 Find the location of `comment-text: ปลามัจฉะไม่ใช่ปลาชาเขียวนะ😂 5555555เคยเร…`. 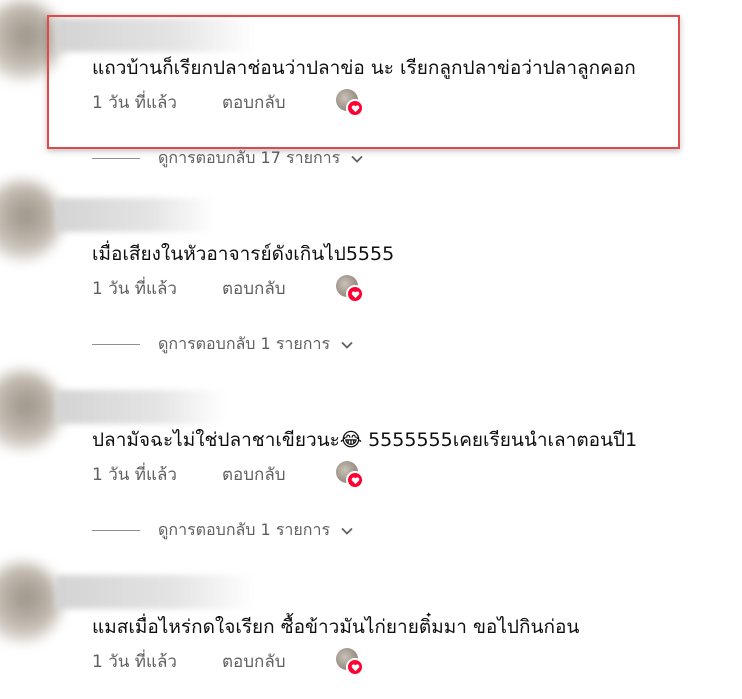

comment-text: ปลามัจฉะไม่ใช่ปลาชาเขียวนะ😂 5555555เคยเร… is located at coordinates (365, 440).